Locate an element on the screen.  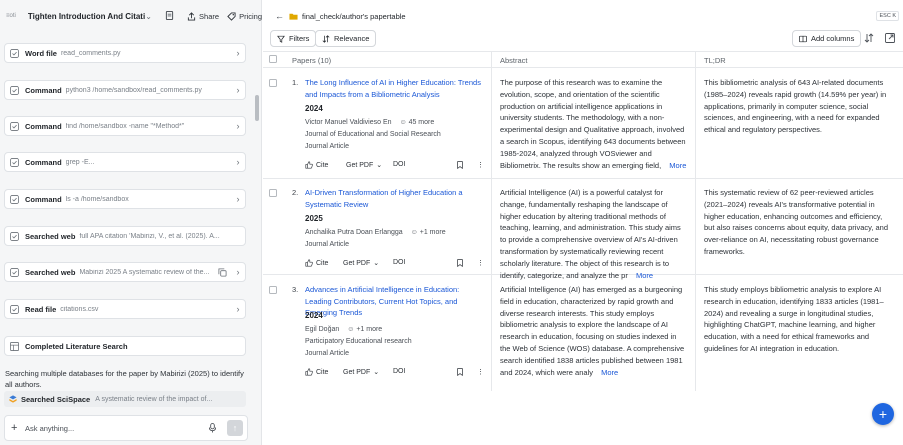
step-item: Command grep -E... › is located at coordinates (125, 162).